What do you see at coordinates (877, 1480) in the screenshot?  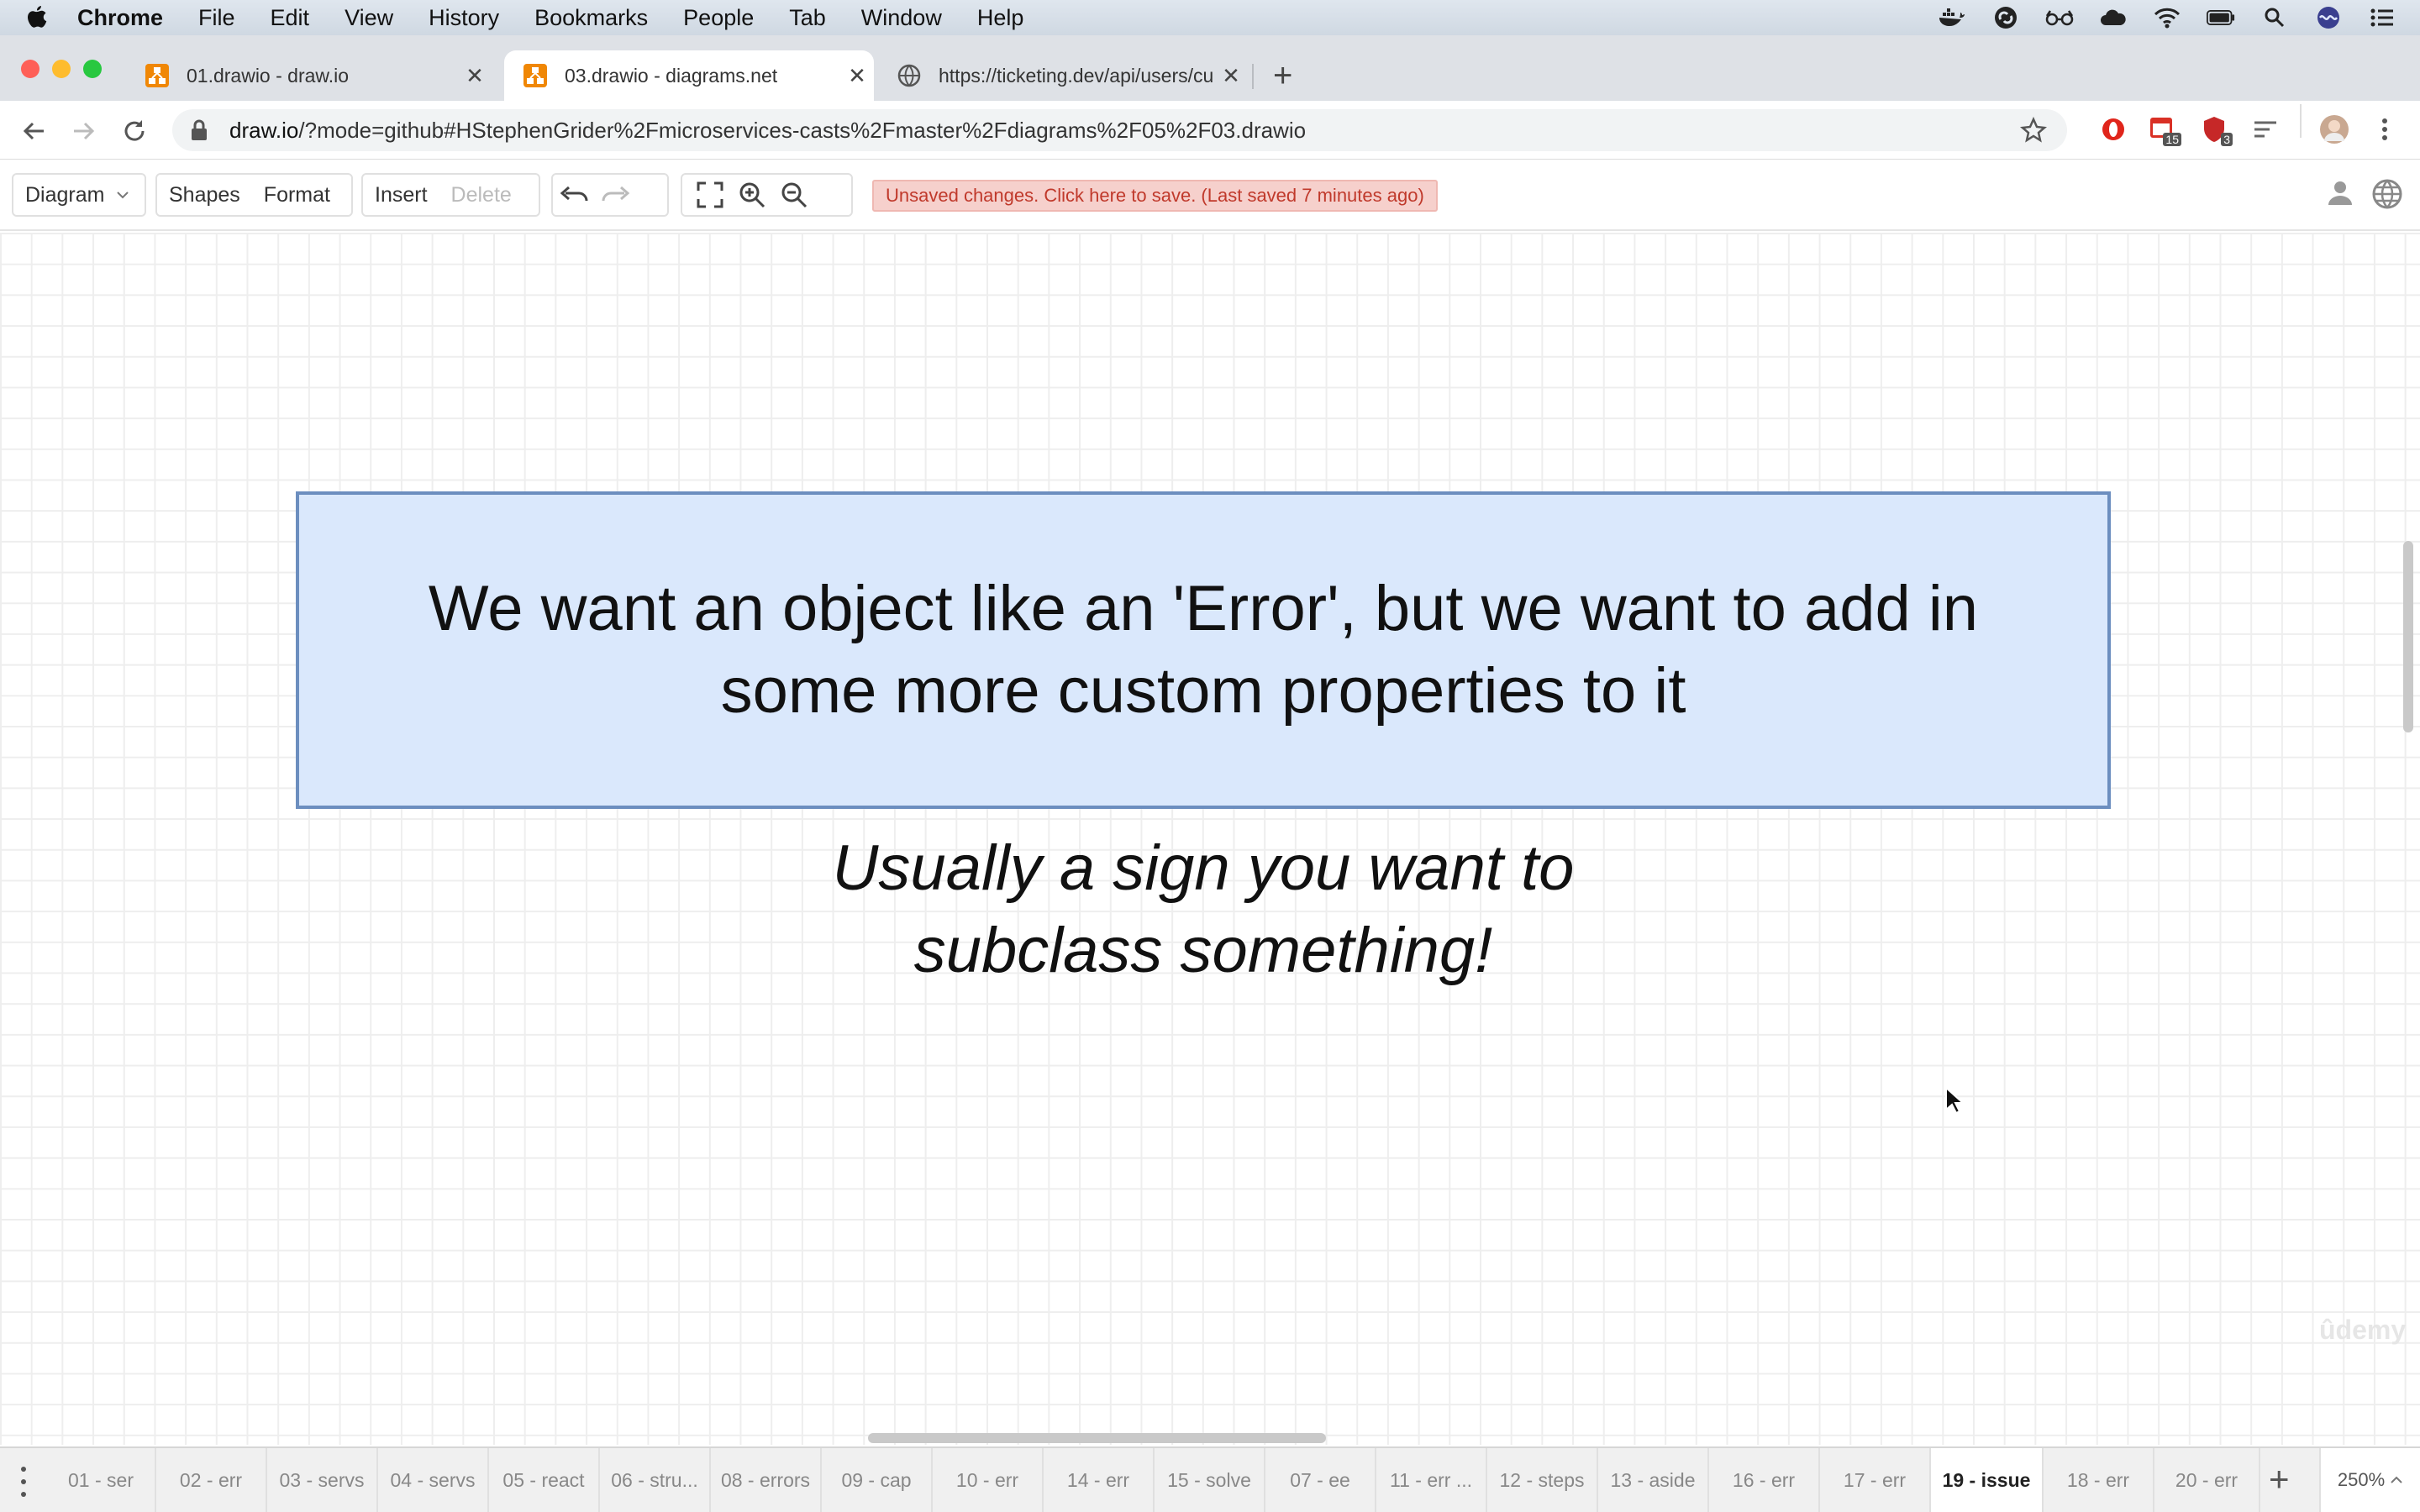 I see `page-tab: 09 - cap` at bounding box center [877, 1480].